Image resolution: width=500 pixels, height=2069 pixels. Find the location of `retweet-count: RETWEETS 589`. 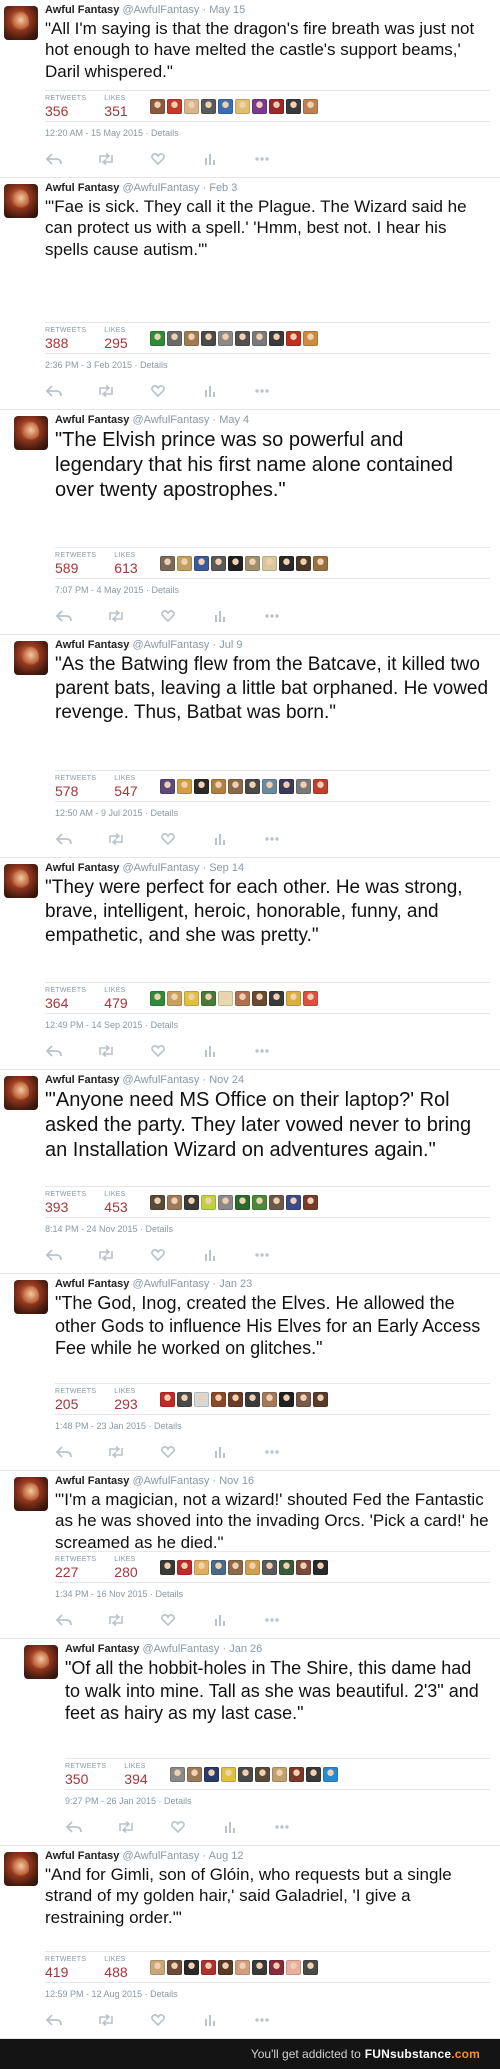

retweet-count: RETWEETS 589 is located at coordinates (75, 563).